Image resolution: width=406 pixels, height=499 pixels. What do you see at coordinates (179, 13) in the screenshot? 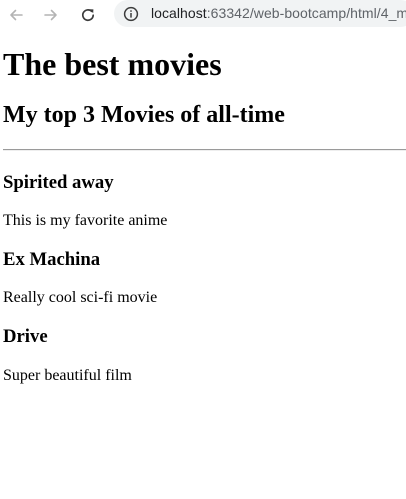
I see `url-host: localhost` at bounding box center [179, 13].